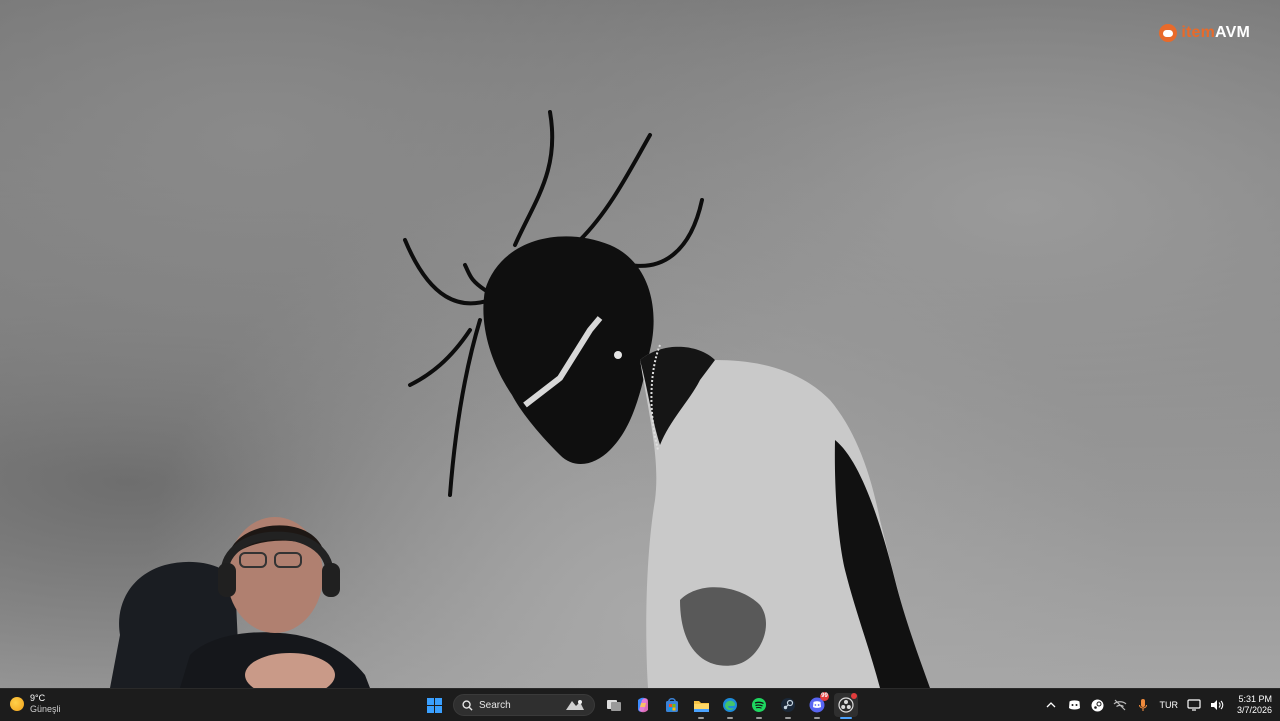 The width and height of the screenshot is (1280, 721). What do you see at coordinates (1143, 705) in the screenshot?
I see `microphone-icon` at bounding box center [1143, 705].